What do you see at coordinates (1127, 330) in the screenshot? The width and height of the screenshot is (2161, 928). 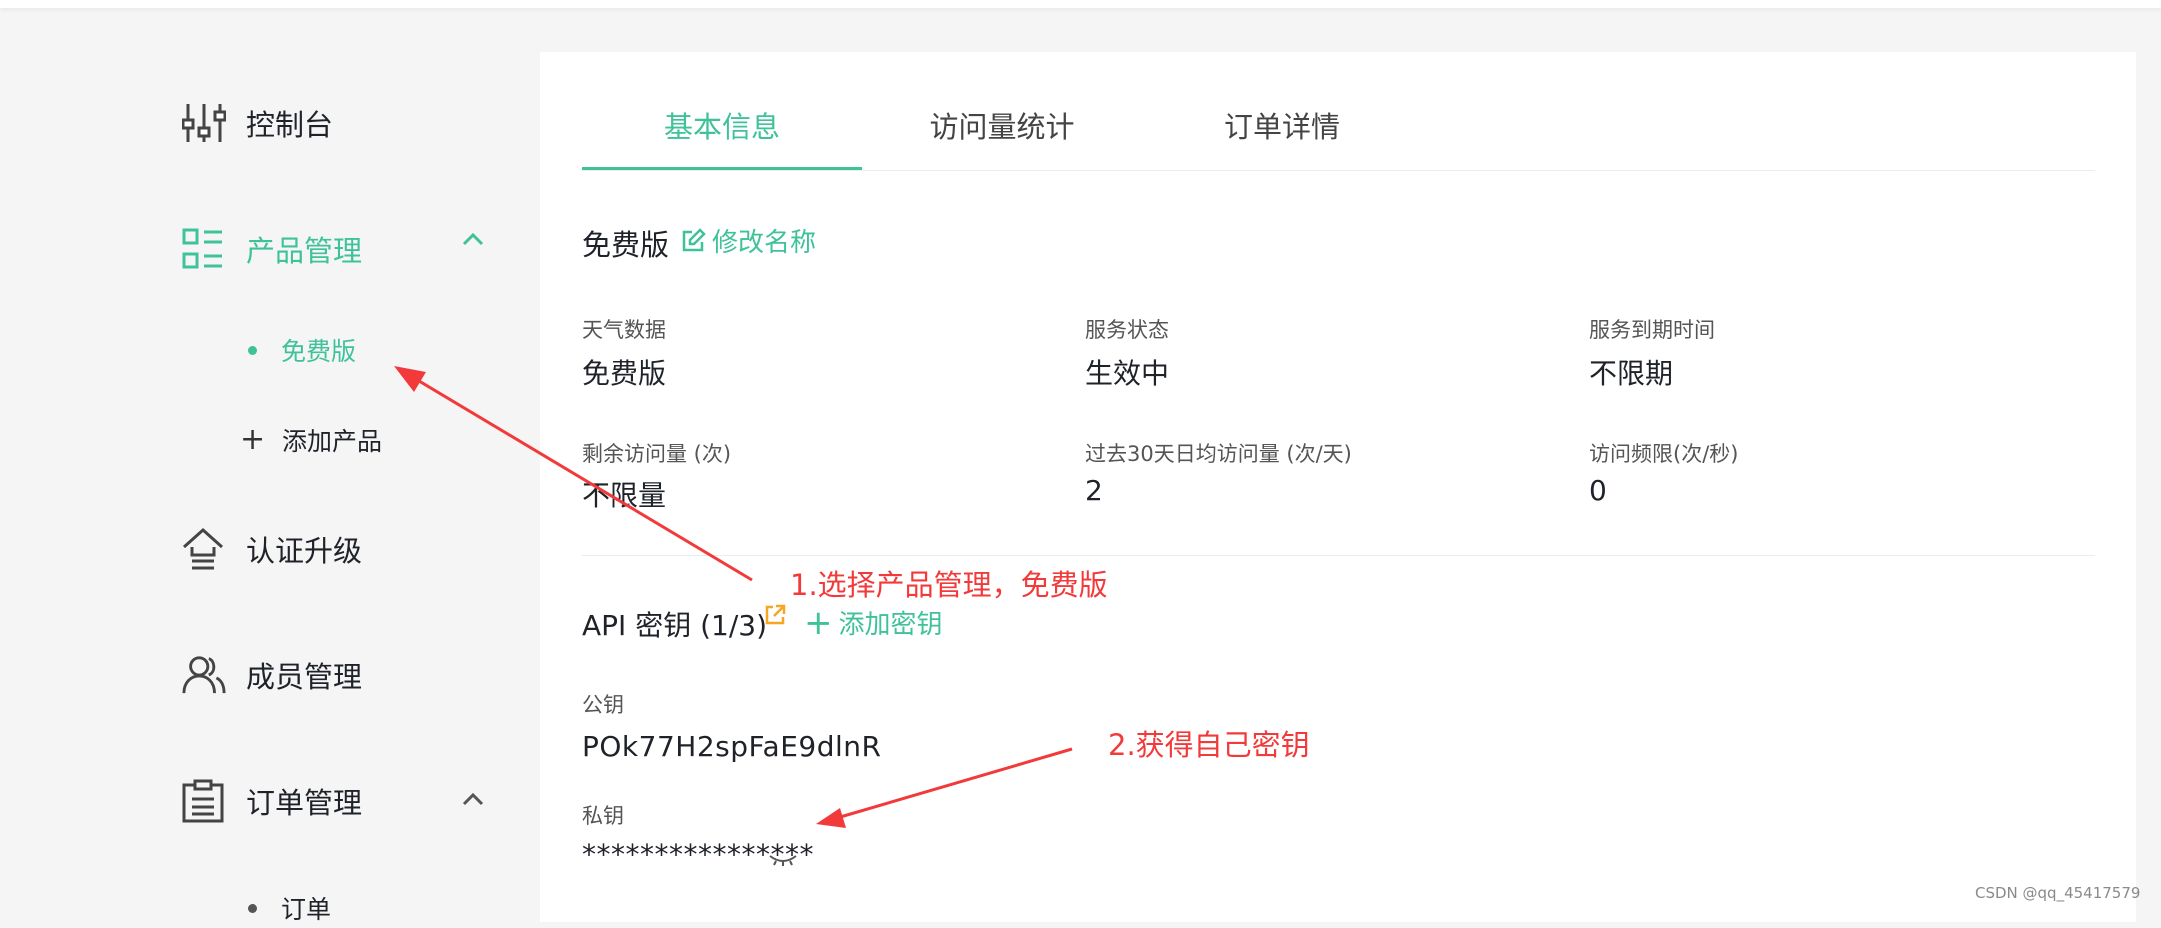 I see `info-label: 服务状态` at bounding box center [1127, 330].